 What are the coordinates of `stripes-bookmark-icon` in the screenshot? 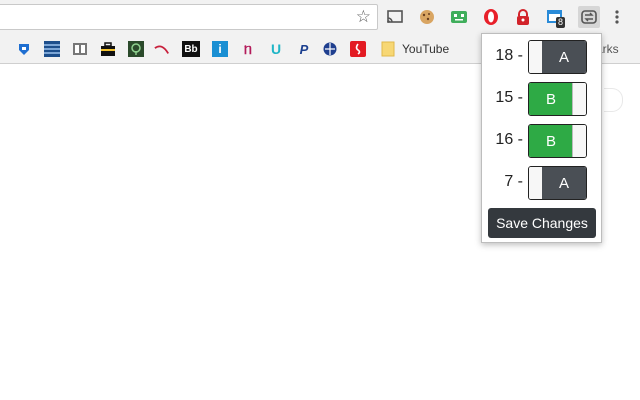 It's located at (52, 49).